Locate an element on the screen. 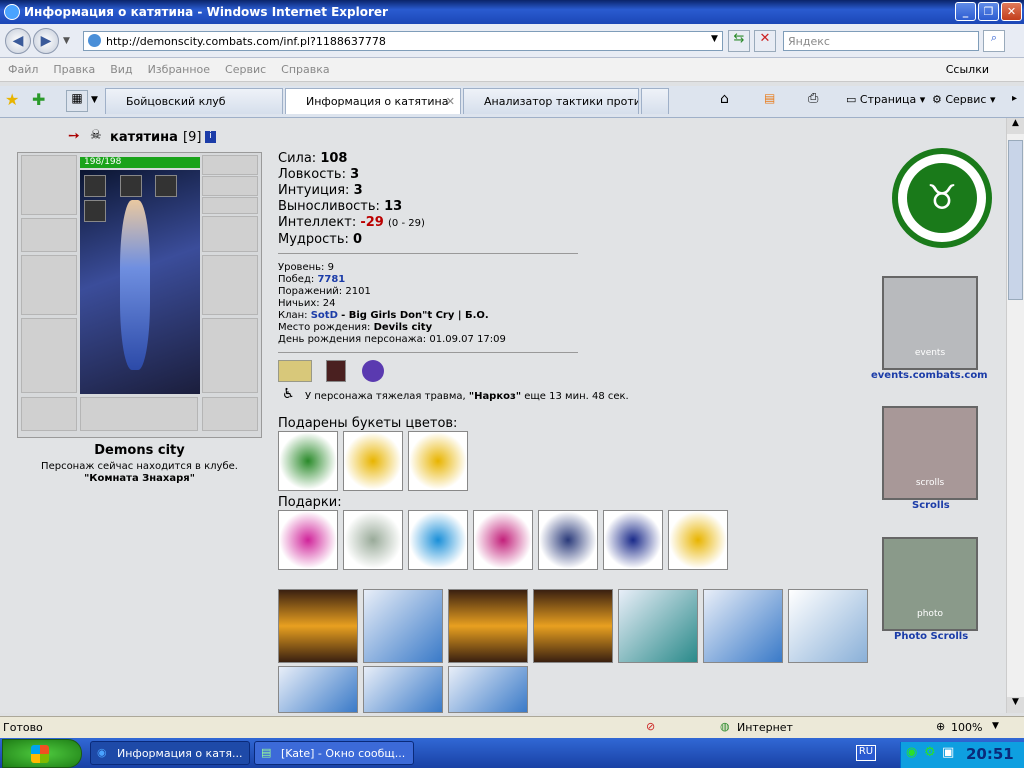 Image resolution: width=1024 pixels, height=768 pixels. tab-list-icon: ▼ is located at coordinates (94, 100).